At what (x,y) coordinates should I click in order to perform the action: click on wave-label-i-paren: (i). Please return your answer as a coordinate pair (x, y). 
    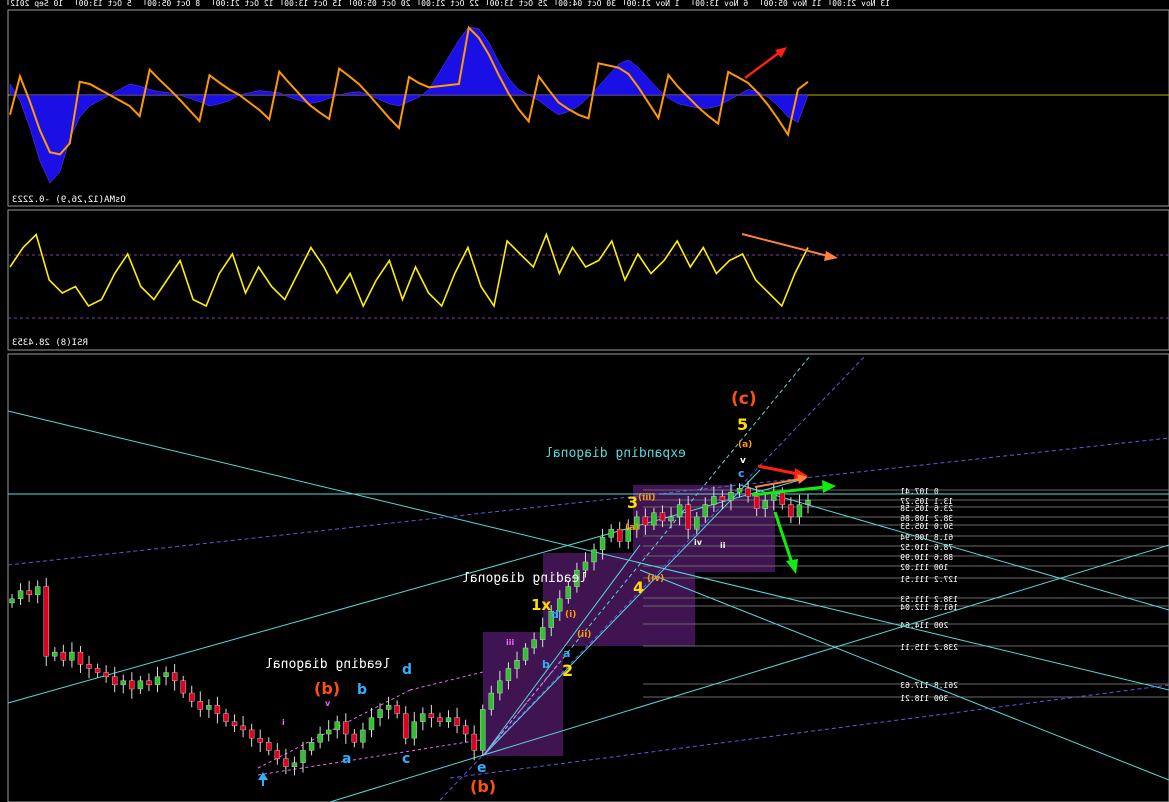
    Looking at the image, I should click on (570, 615).